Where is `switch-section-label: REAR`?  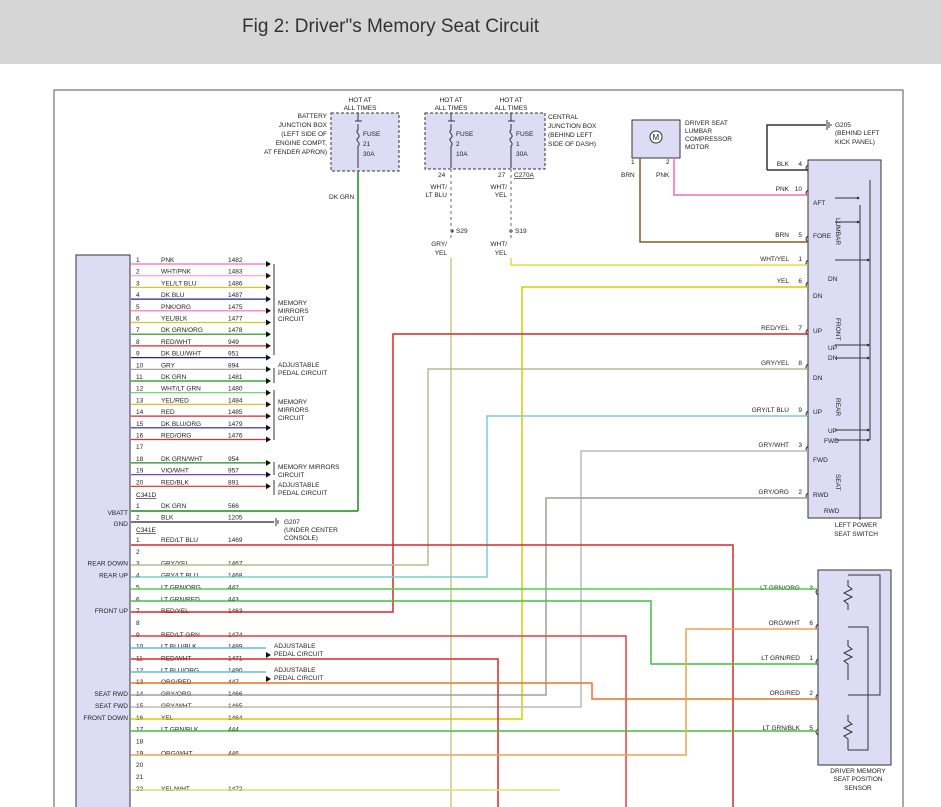 switch-section-label: REAR is located at coordinates (837, 407).